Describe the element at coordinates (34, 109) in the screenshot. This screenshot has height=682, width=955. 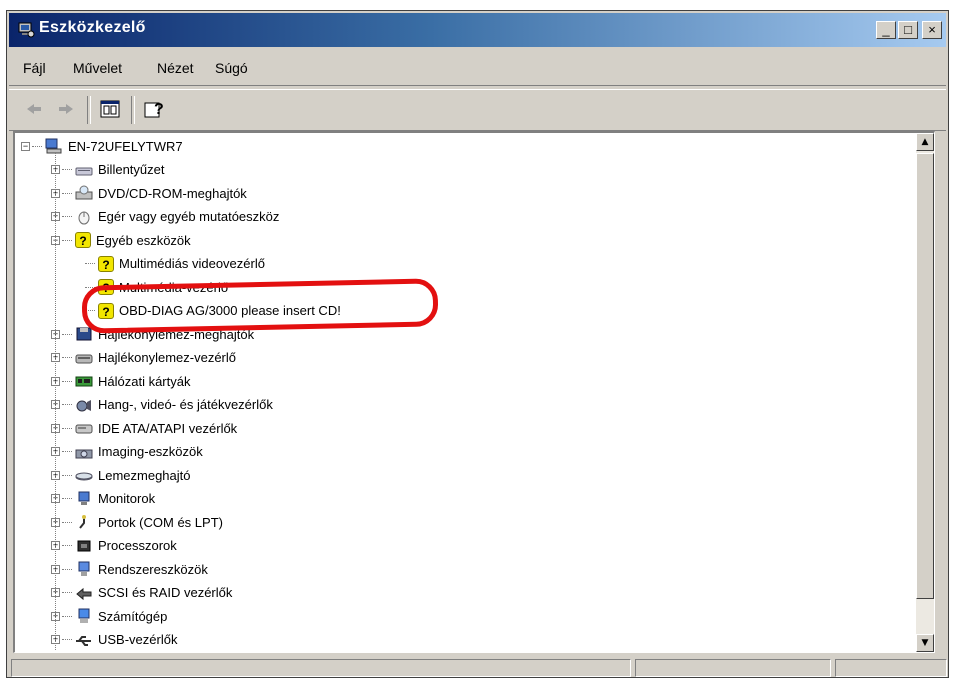
I see `back-arrow-icon` at that location.